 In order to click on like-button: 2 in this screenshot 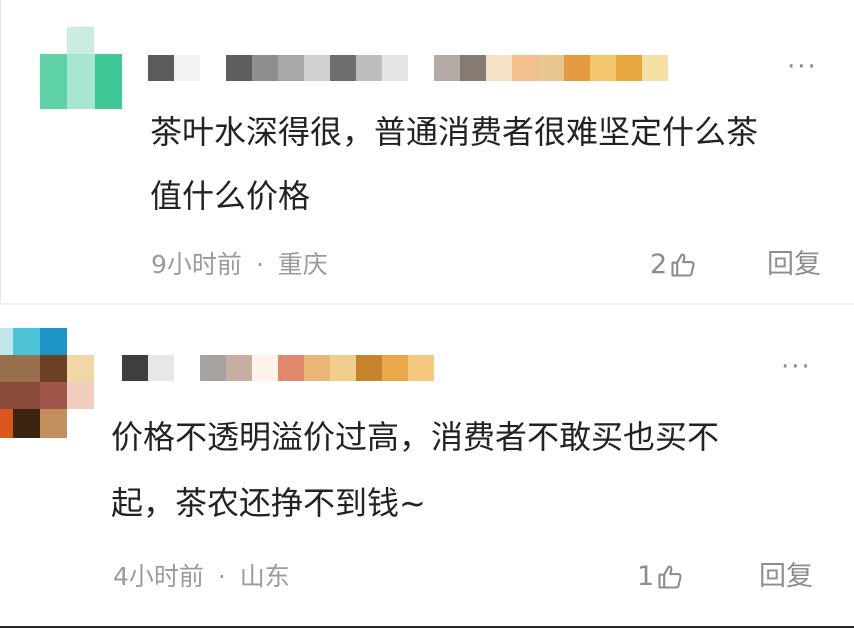, I will do `click(673, 265)`.